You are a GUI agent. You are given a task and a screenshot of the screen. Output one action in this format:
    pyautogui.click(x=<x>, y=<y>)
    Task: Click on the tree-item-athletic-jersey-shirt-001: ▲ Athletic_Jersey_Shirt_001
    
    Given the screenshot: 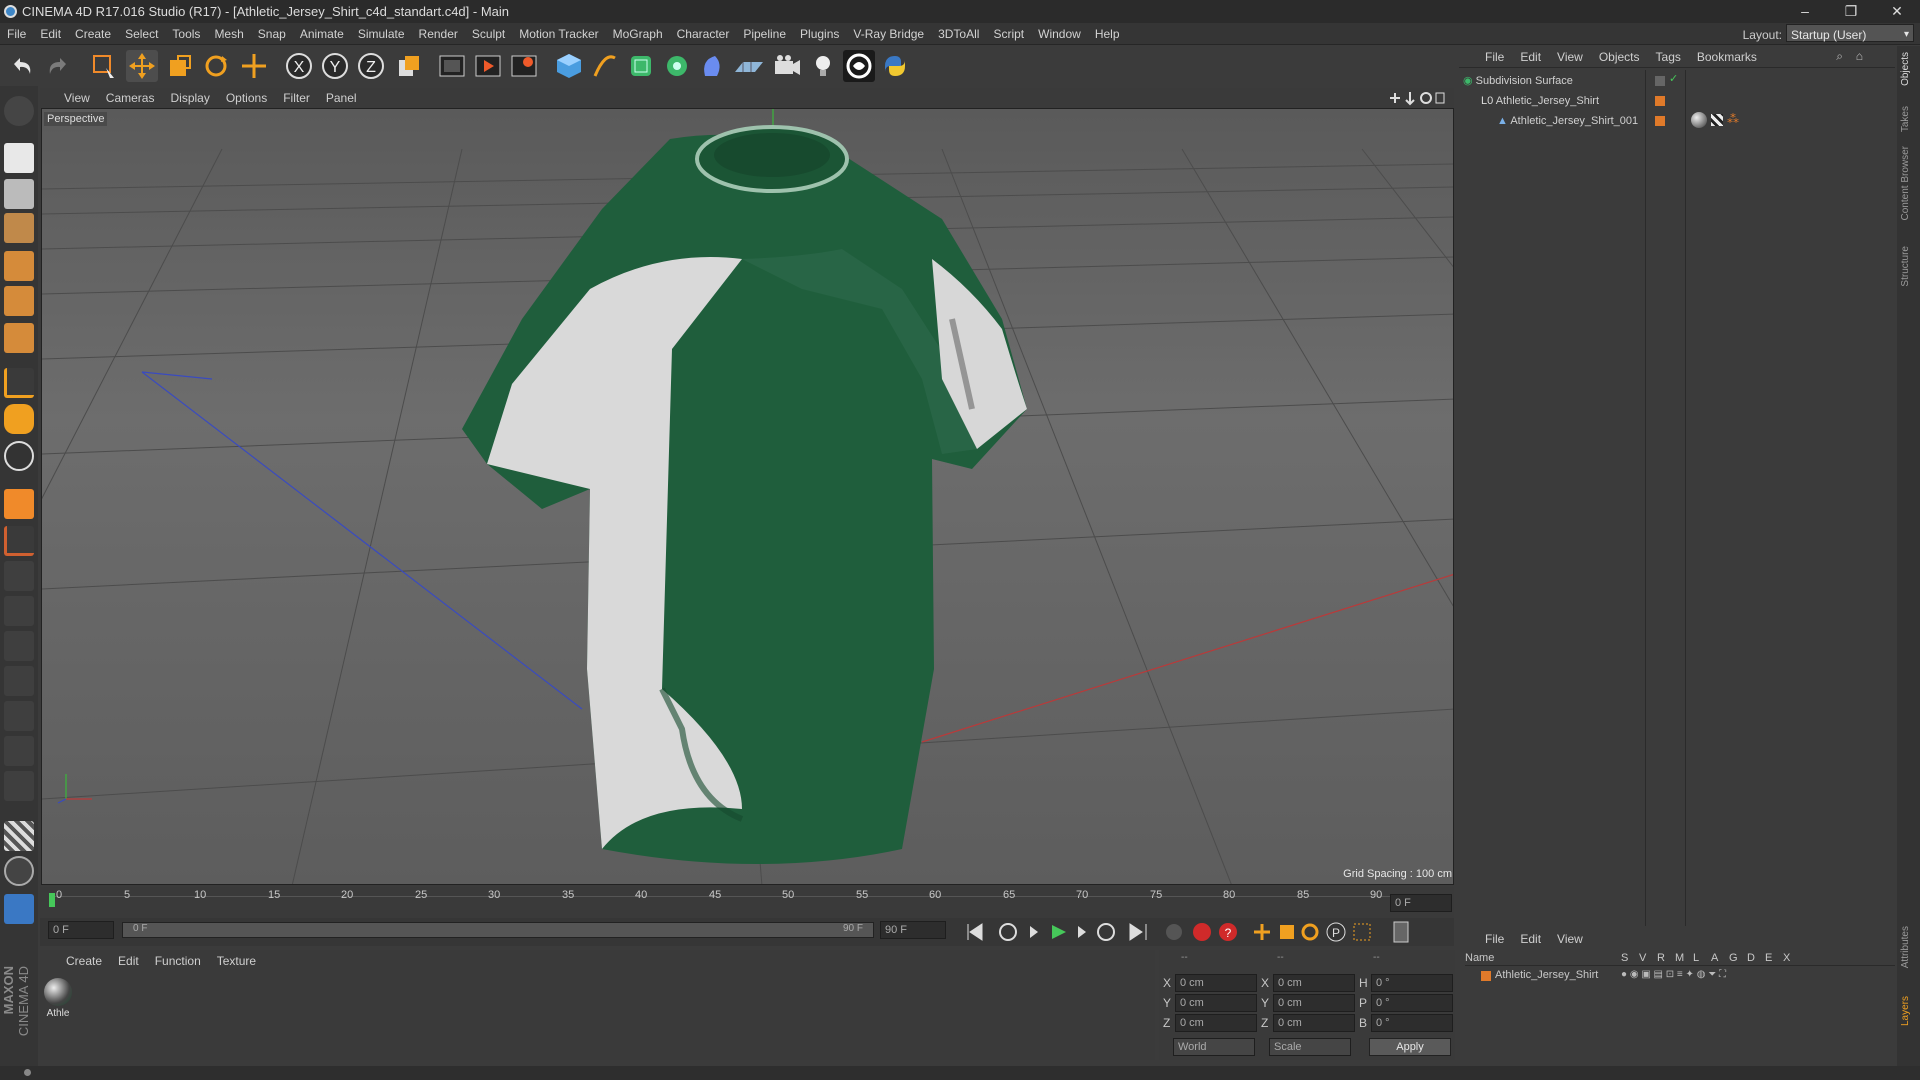 What is the action you would take?
    pyautogui.click(x=1567, y=121)
    